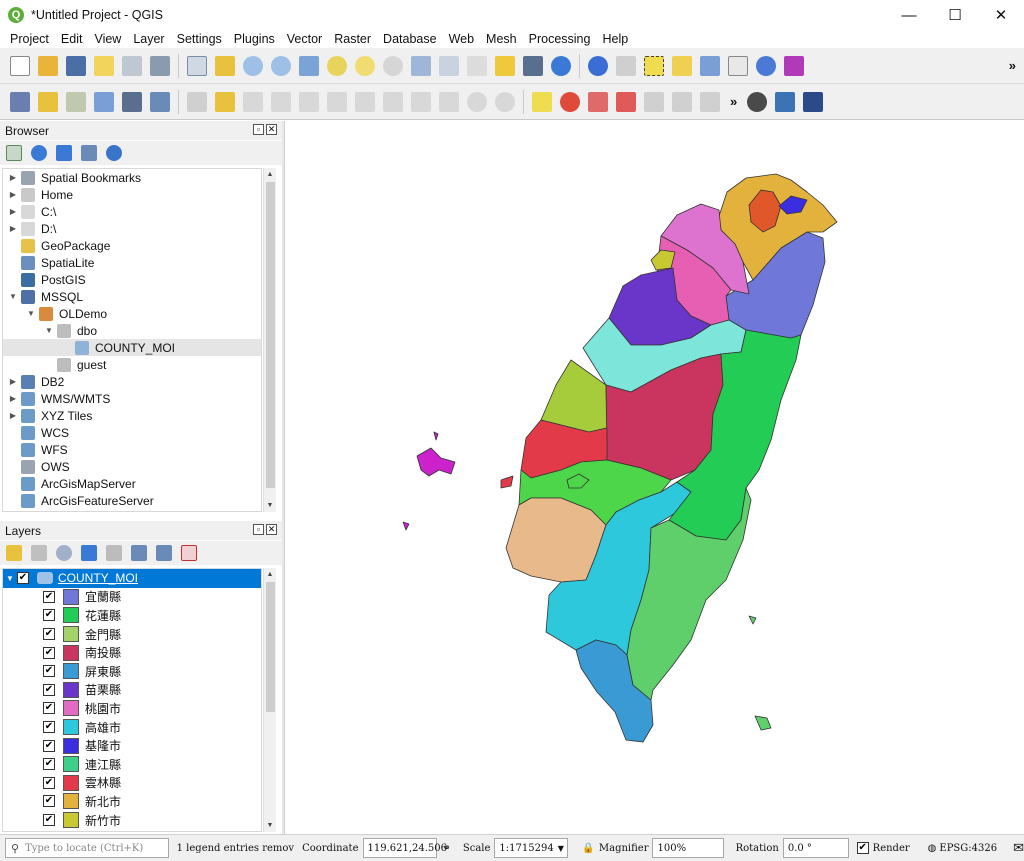 This screenshot has width=1024, height=861. What do you see at coordinates (89, 553) in the screenshot?
I see `filter-legend-icon` at bounding box center [89, 553].